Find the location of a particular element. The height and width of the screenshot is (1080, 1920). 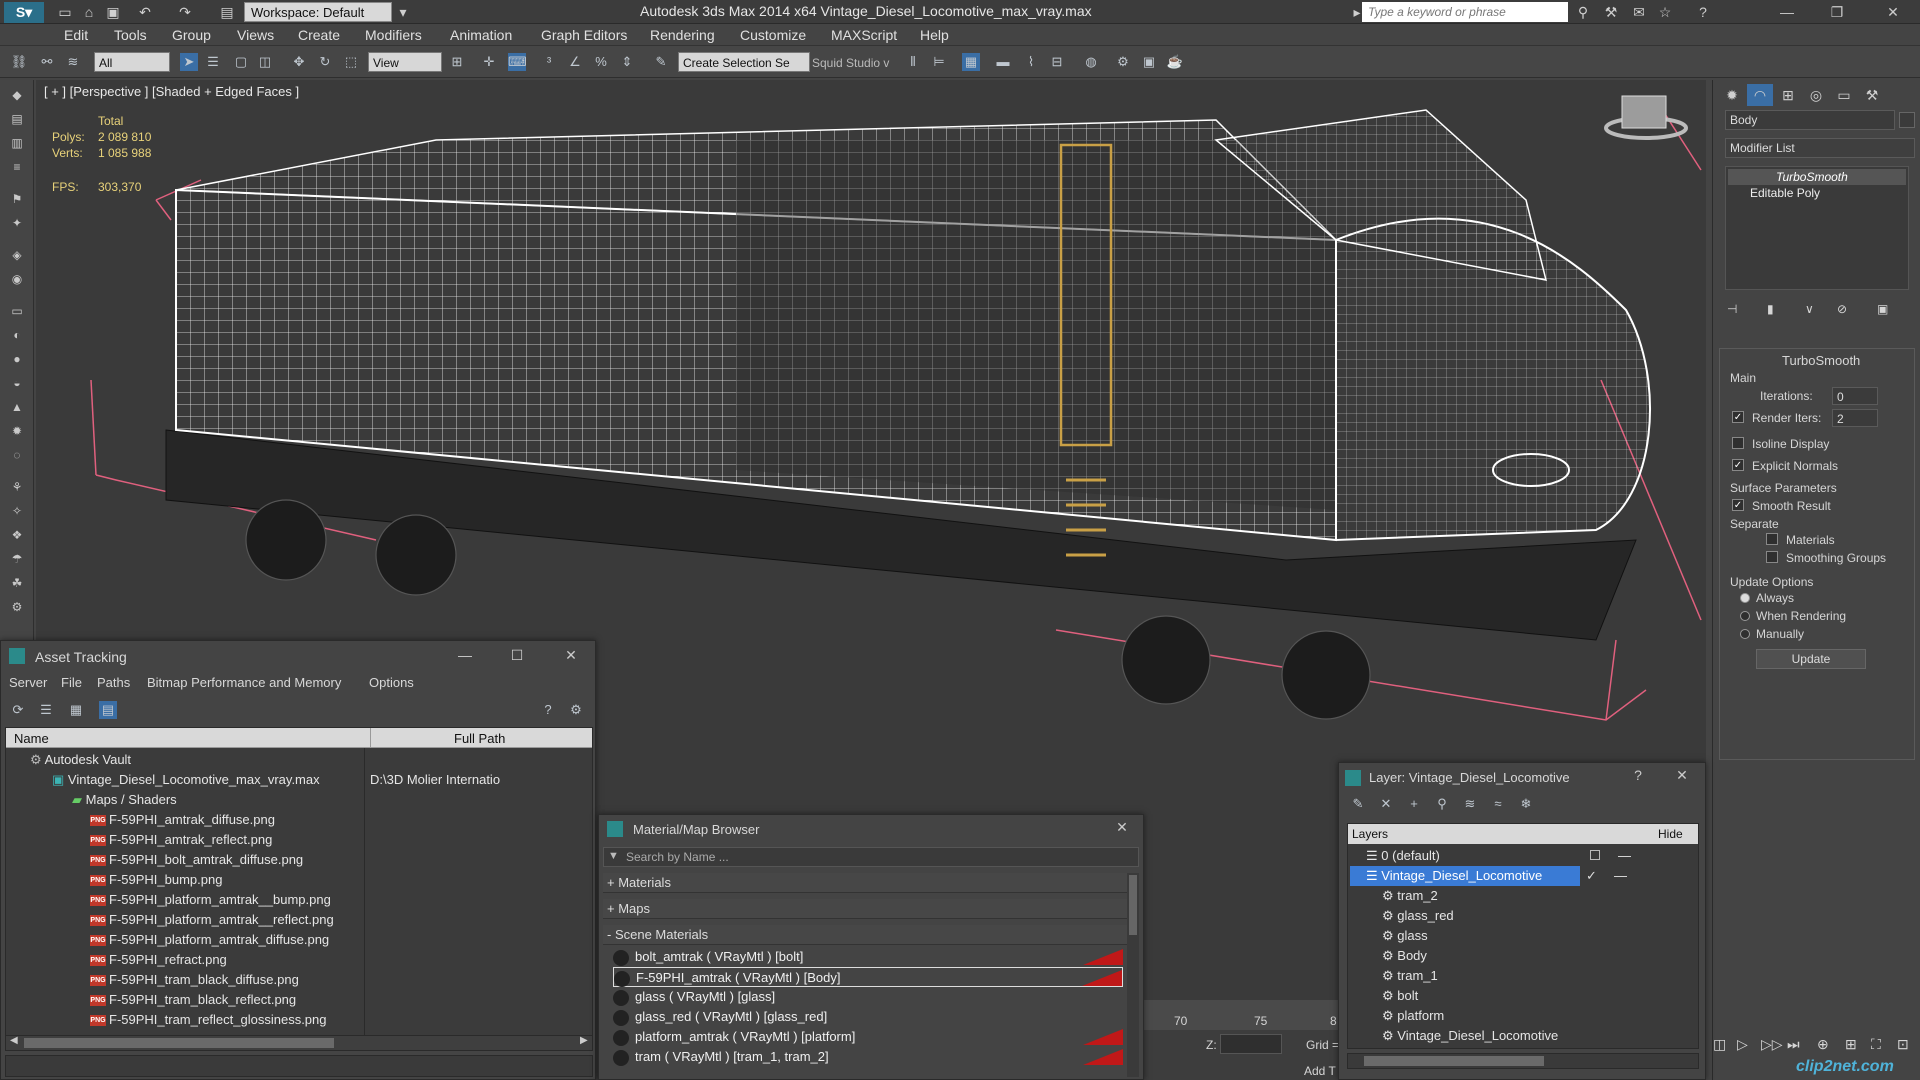

edit-named-selection-icon: ✎ is located at coordinates (661, 62).